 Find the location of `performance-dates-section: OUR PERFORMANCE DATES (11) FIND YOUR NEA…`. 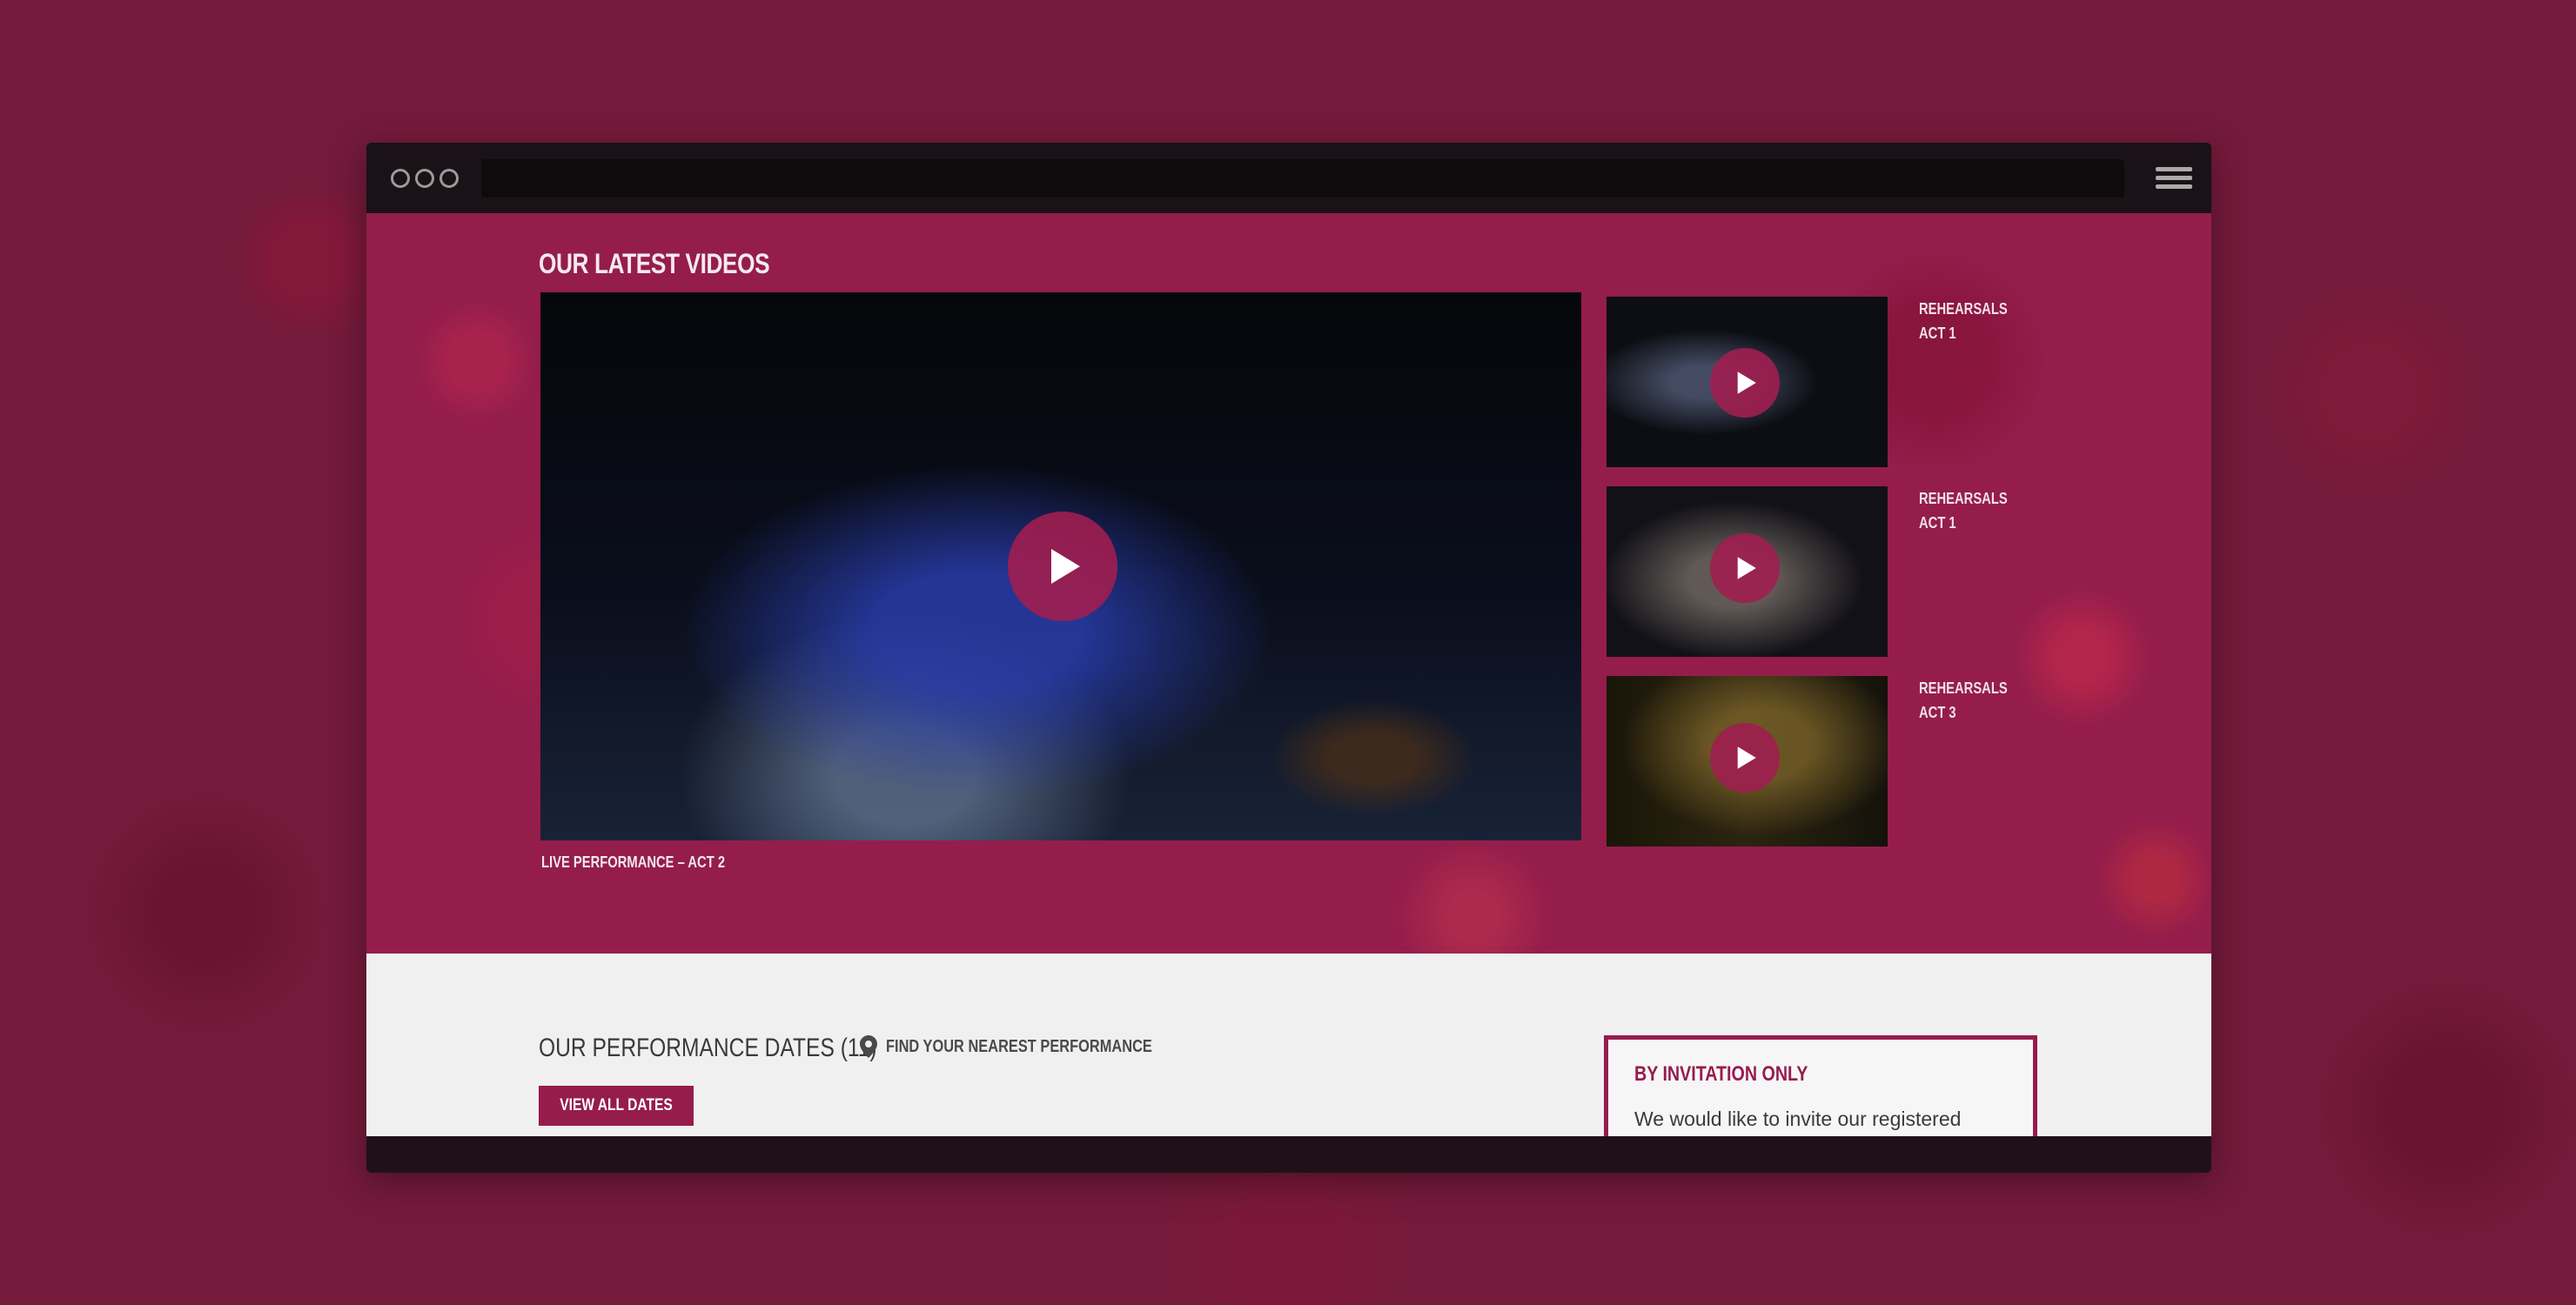

performance-dates-section: OUR PERFORMANCE DATES (11) FIND YOUR NEA… is located at coordinates (1288, 1055).